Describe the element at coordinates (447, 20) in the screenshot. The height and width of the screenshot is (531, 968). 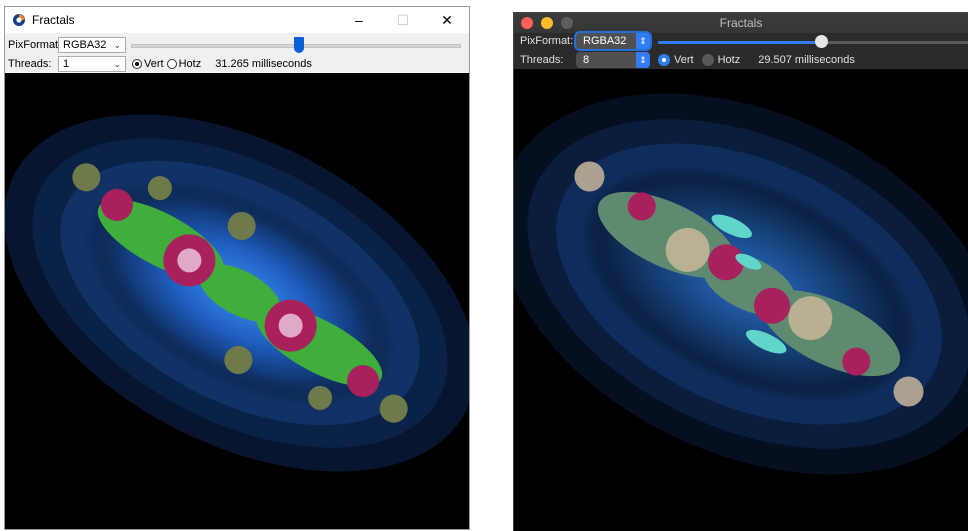
I see `close-button: ✕` at that location.